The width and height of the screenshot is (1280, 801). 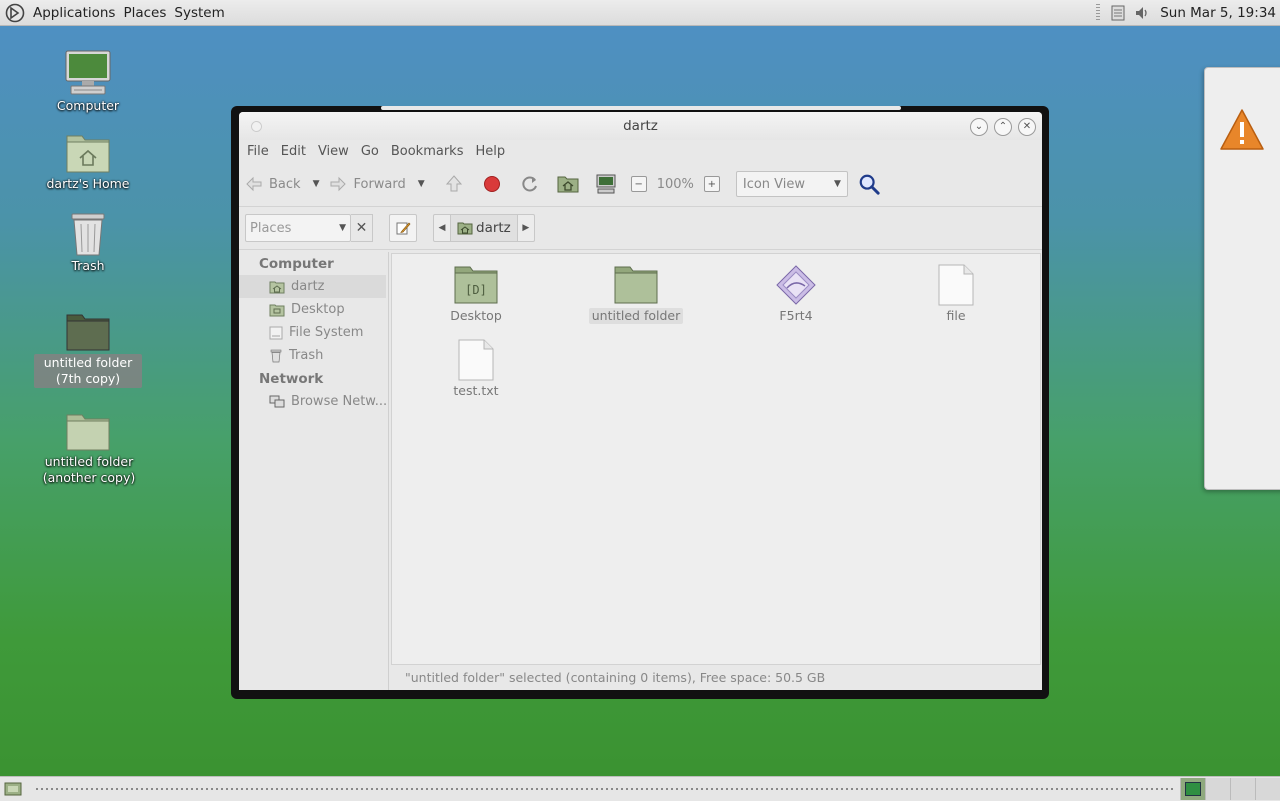 What do you see at coordinates (88, 371) in the screenshot?
I see `desktop-icon-label: untitled folder (7th copy)` at bounding box center [88, 371].